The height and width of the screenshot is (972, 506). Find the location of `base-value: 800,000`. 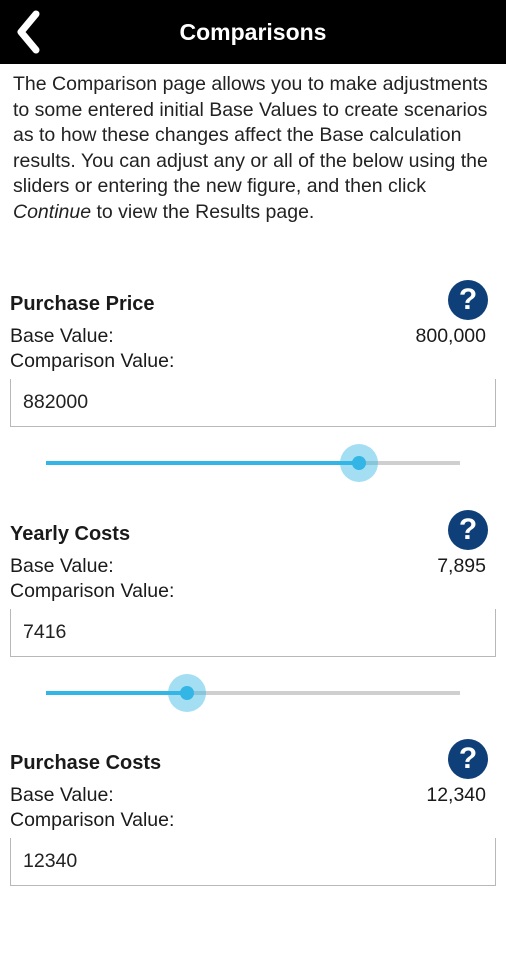

base-value: 800,000 is located at coordinates (451, 336).